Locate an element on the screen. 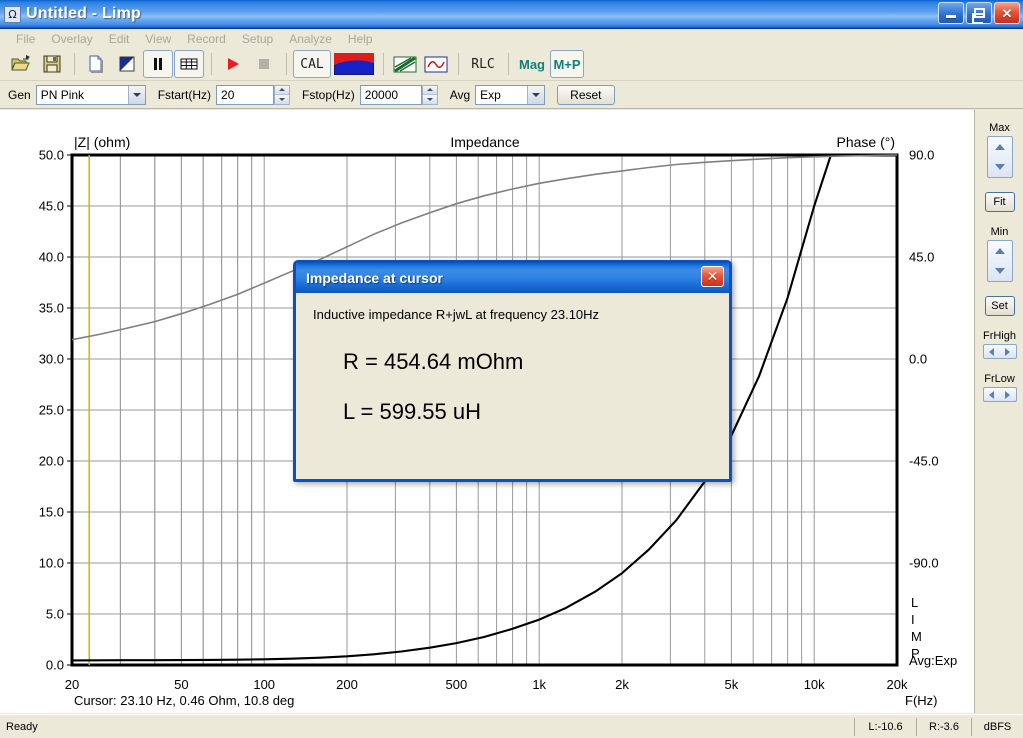  frhigh-stepper is located at coordinates (999, 351).